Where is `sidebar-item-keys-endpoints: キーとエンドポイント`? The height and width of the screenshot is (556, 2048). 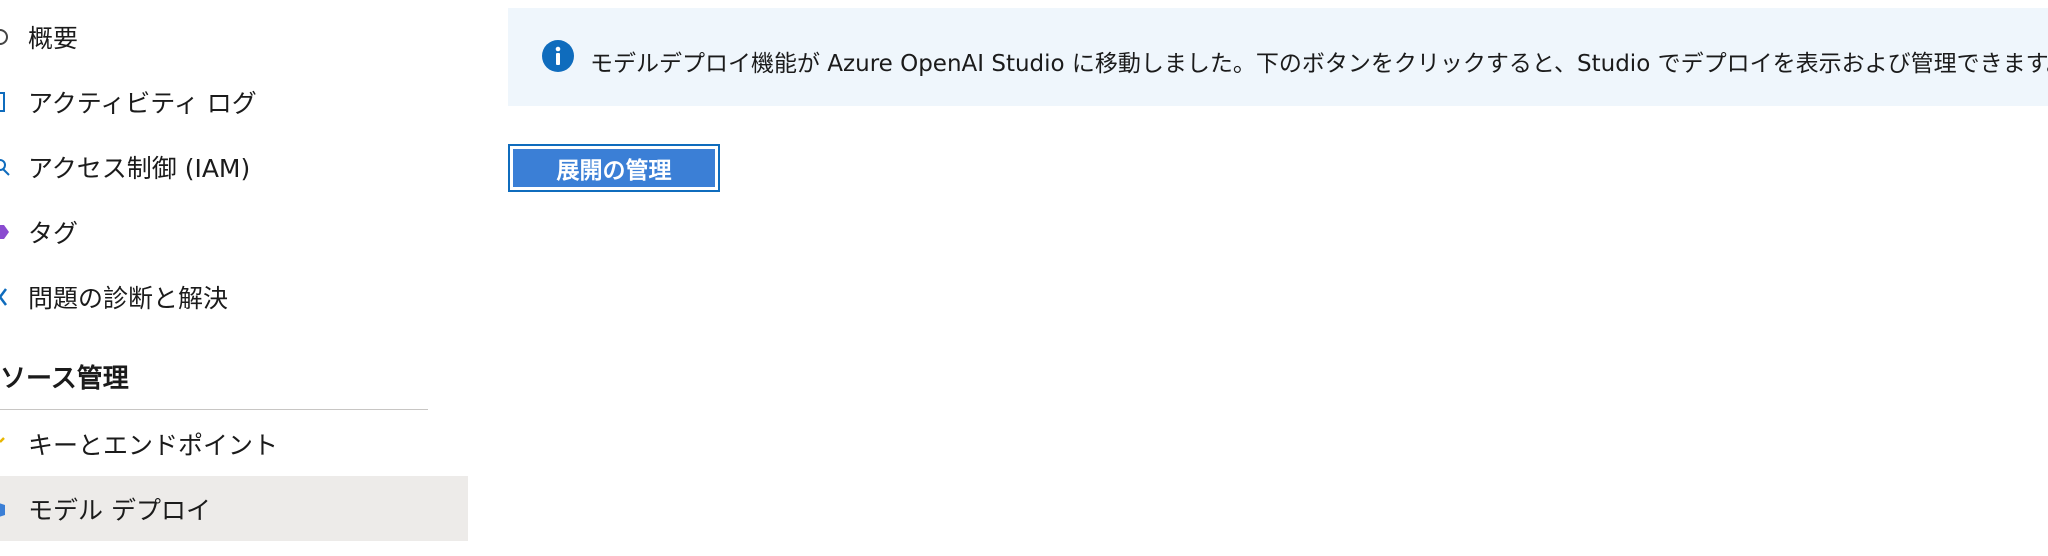
sidebar-item-keys-endpoints: キーとエンドポイント is located at coordinates (234, 443).